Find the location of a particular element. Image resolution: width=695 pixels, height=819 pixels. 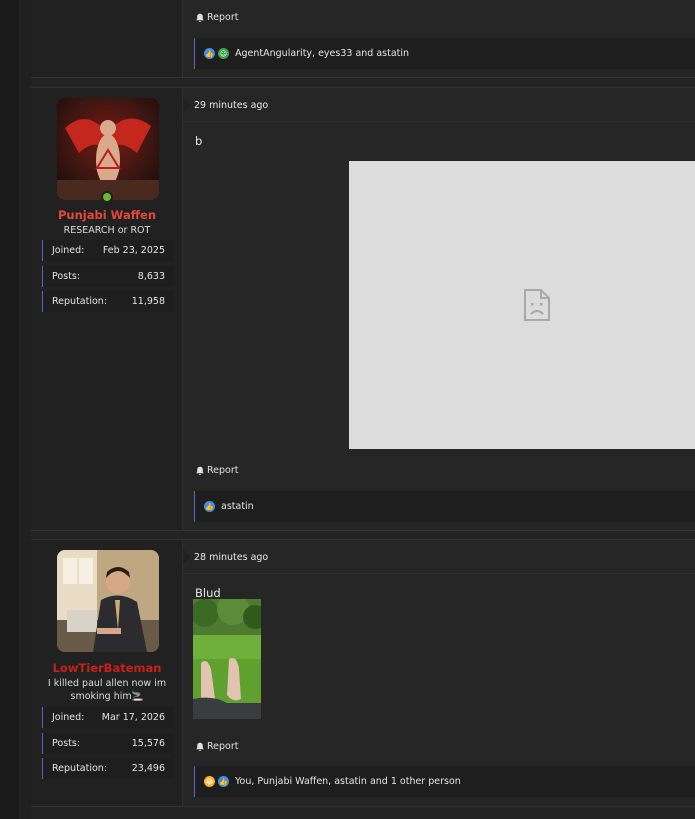

broken-image-icon is located at coordinates (537, 305).